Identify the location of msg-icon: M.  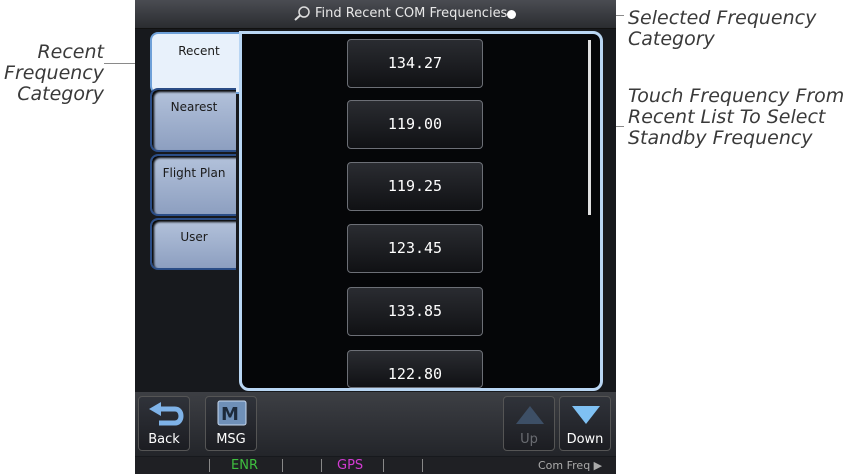
(232, 413).